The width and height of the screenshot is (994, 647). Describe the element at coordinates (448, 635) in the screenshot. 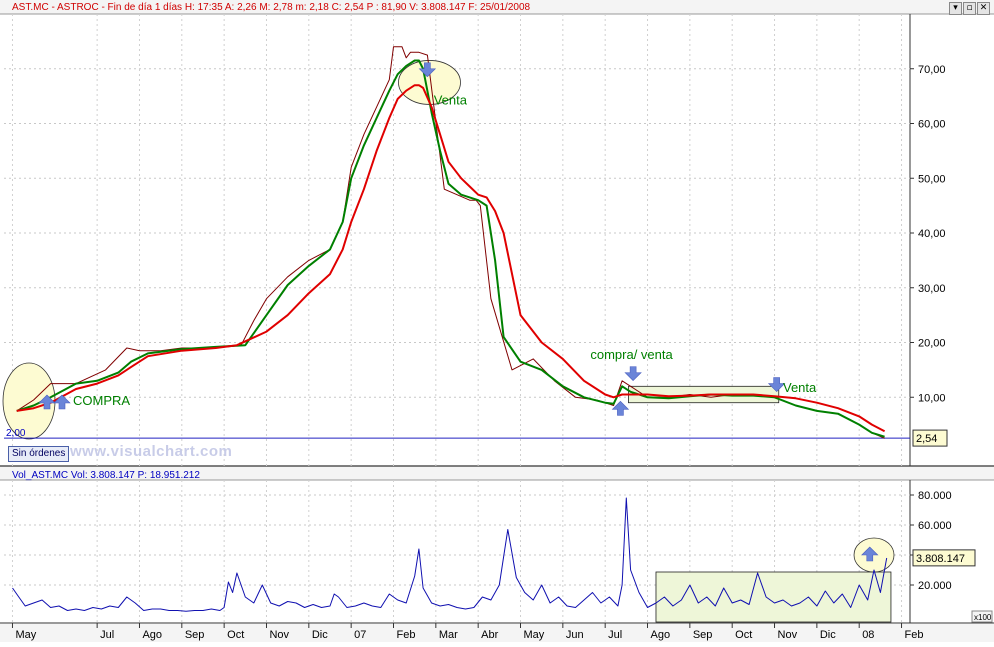

I see `month-label: Mar` at that location.